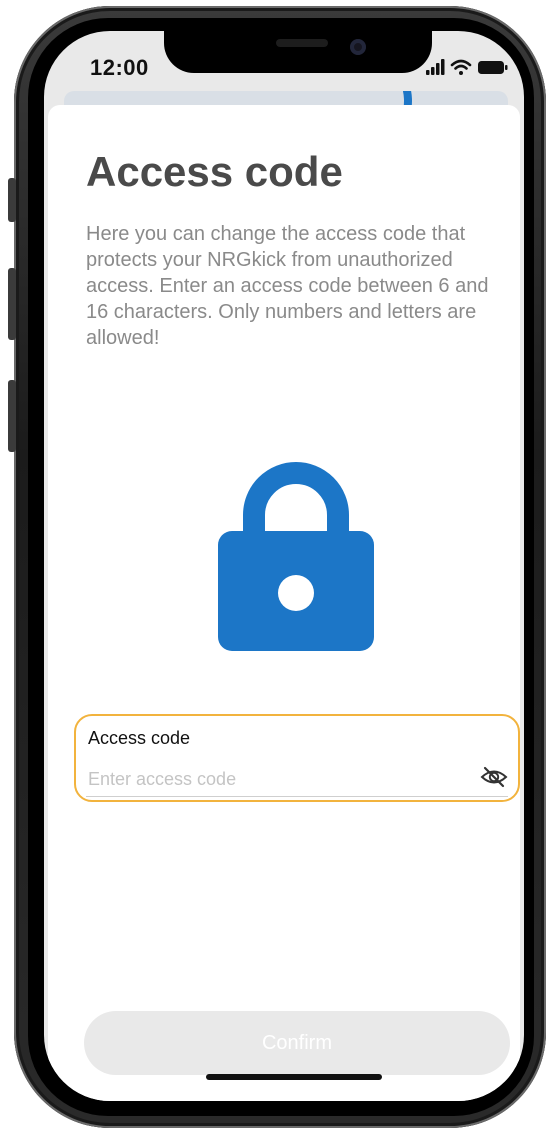  What do you see at coordinates (435, 67) in the screenshot?
I see `cellular-signal-icon` at bounding box center [435, 67].